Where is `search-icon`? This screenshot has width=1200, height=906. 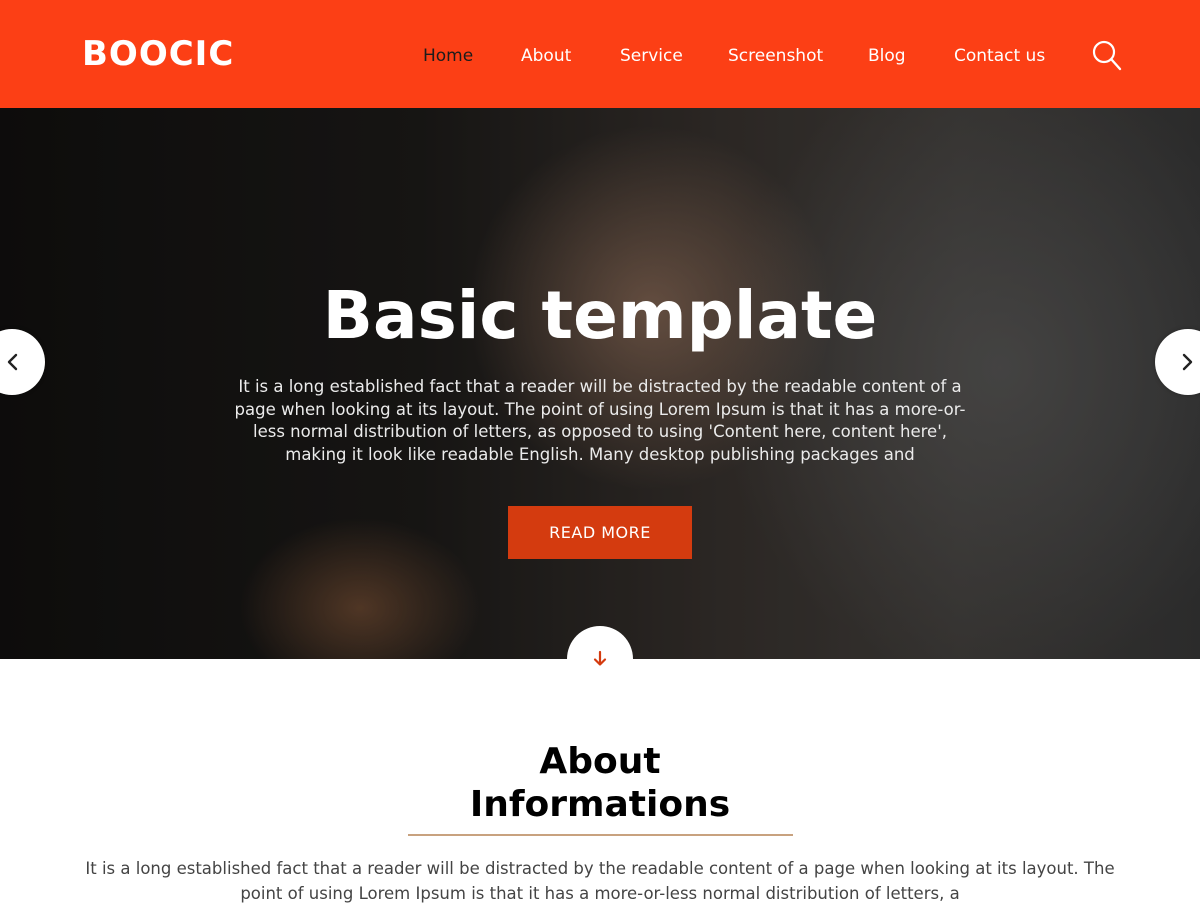 search-icon is located at coordinates (1107, 56).